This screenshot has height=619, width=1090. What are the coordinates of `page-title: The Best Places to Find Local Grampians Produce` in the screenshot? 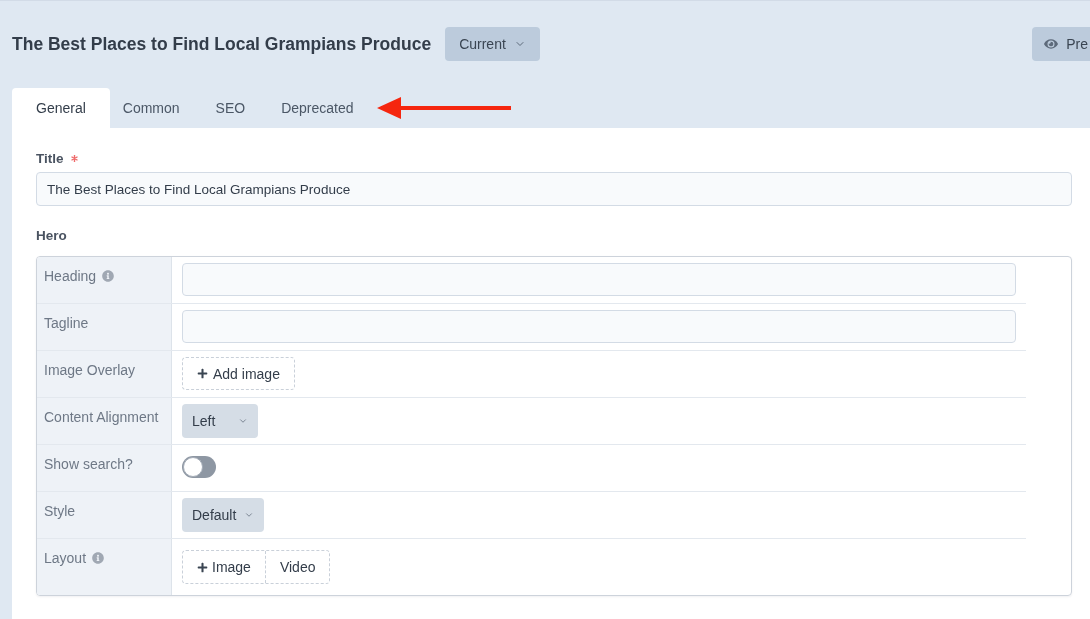 It's located at (222, 44).